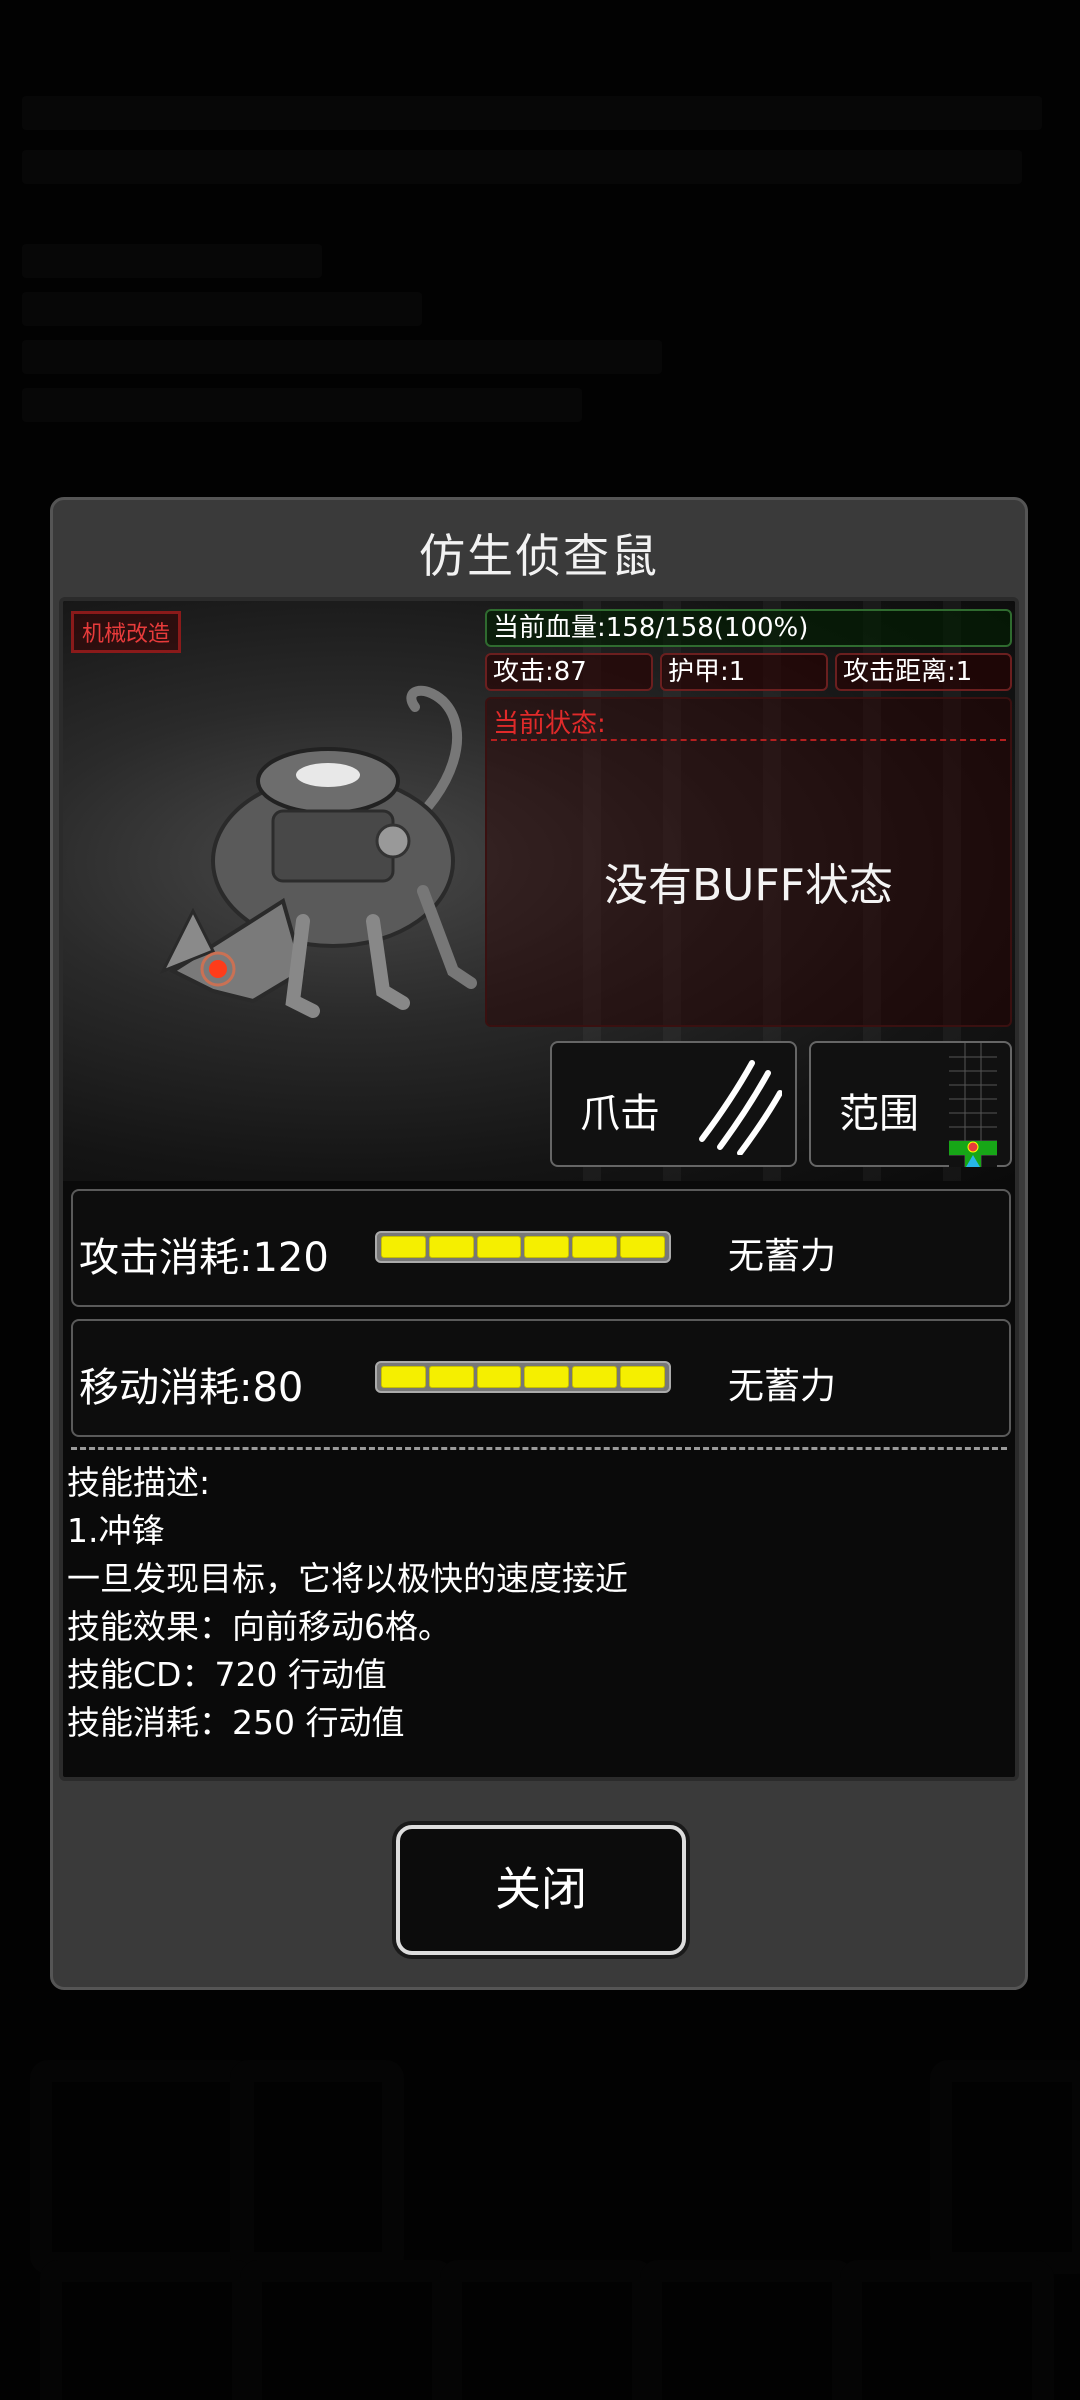 The image size is (1080, 2400). Describe the element at coordinates (744, 672) in the screenshot. I see `armor-stat: 护甲:1` at that location.